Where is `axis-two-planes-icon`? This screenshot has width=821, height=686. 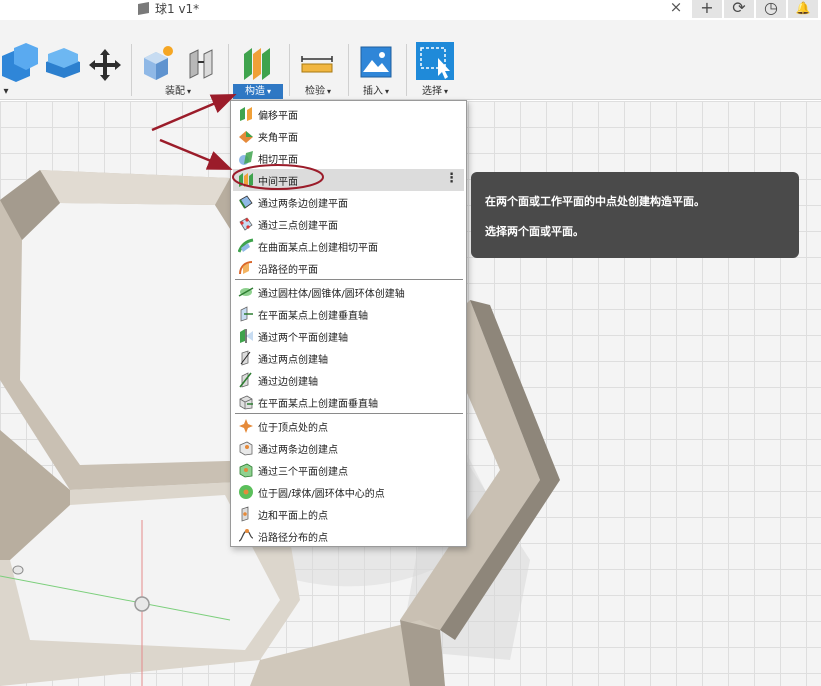 axis-two-planes-icon is located at coordinates (246, 336).